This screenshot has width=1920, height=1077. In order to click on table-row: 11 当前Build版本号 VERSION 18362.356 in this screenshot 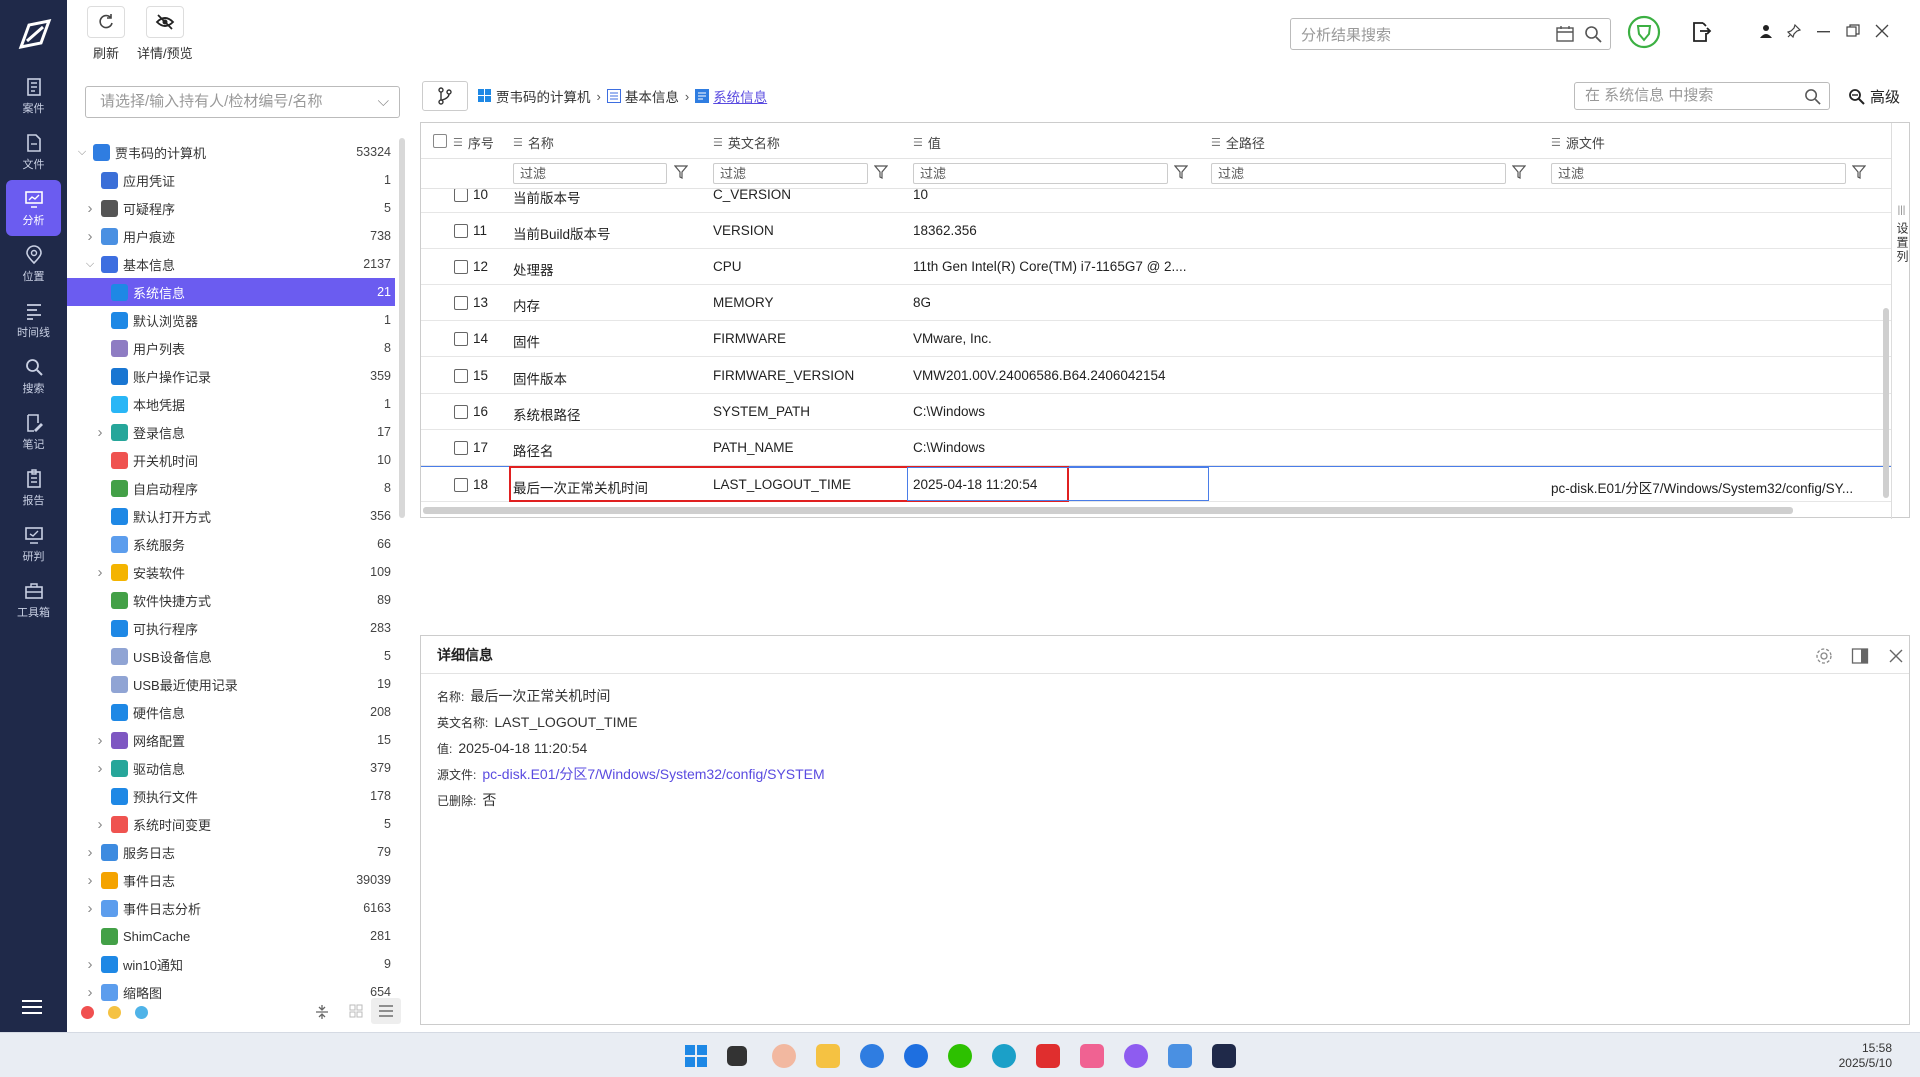, I will do `click(1156, 231)`.